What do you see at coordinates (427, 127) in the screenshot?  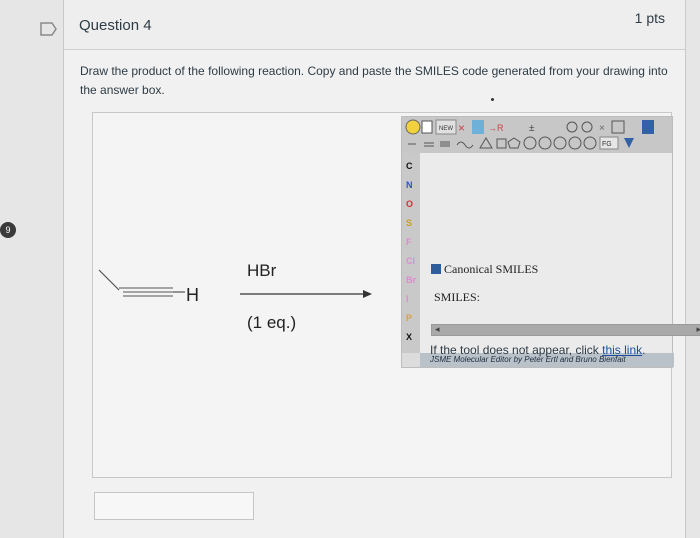 I see `page-icon` at bounding box center [427, 127].